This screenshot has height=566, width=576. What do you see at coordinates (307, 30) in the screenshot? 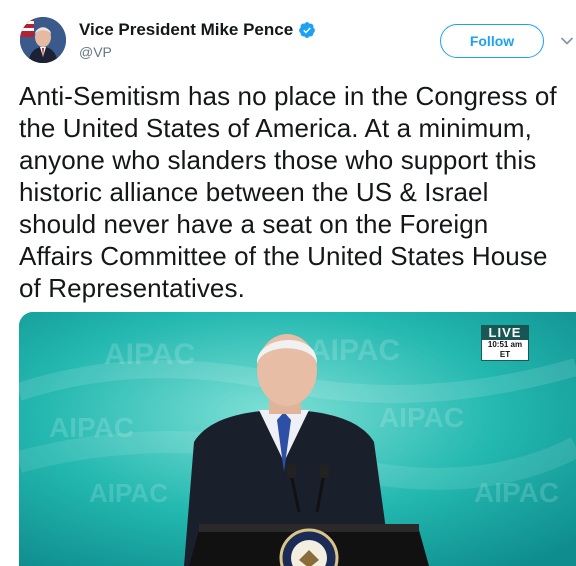
I see `verified-badge-icon` at bounding box center [307, 30].